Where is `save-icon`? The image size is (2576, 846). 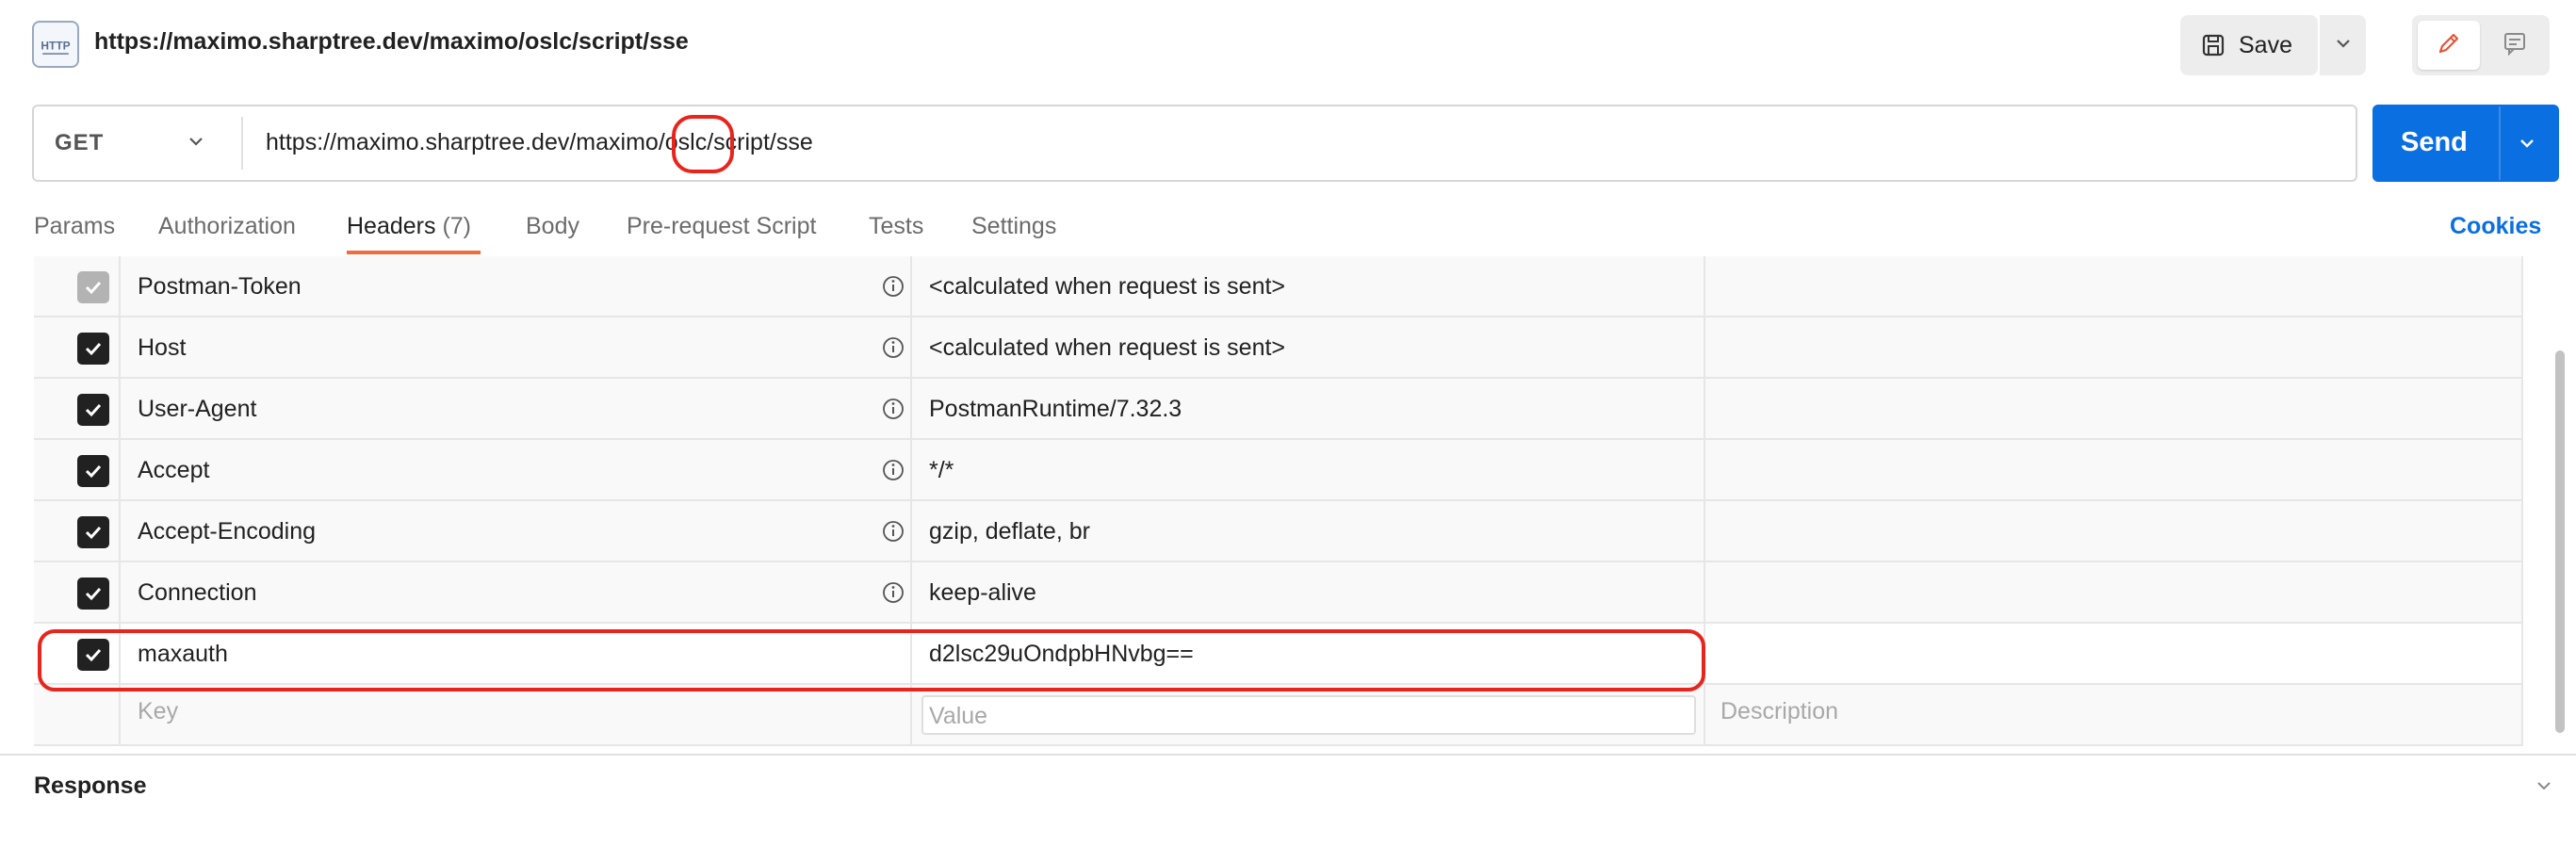
save-icon is located at coordinates (2213, 45).